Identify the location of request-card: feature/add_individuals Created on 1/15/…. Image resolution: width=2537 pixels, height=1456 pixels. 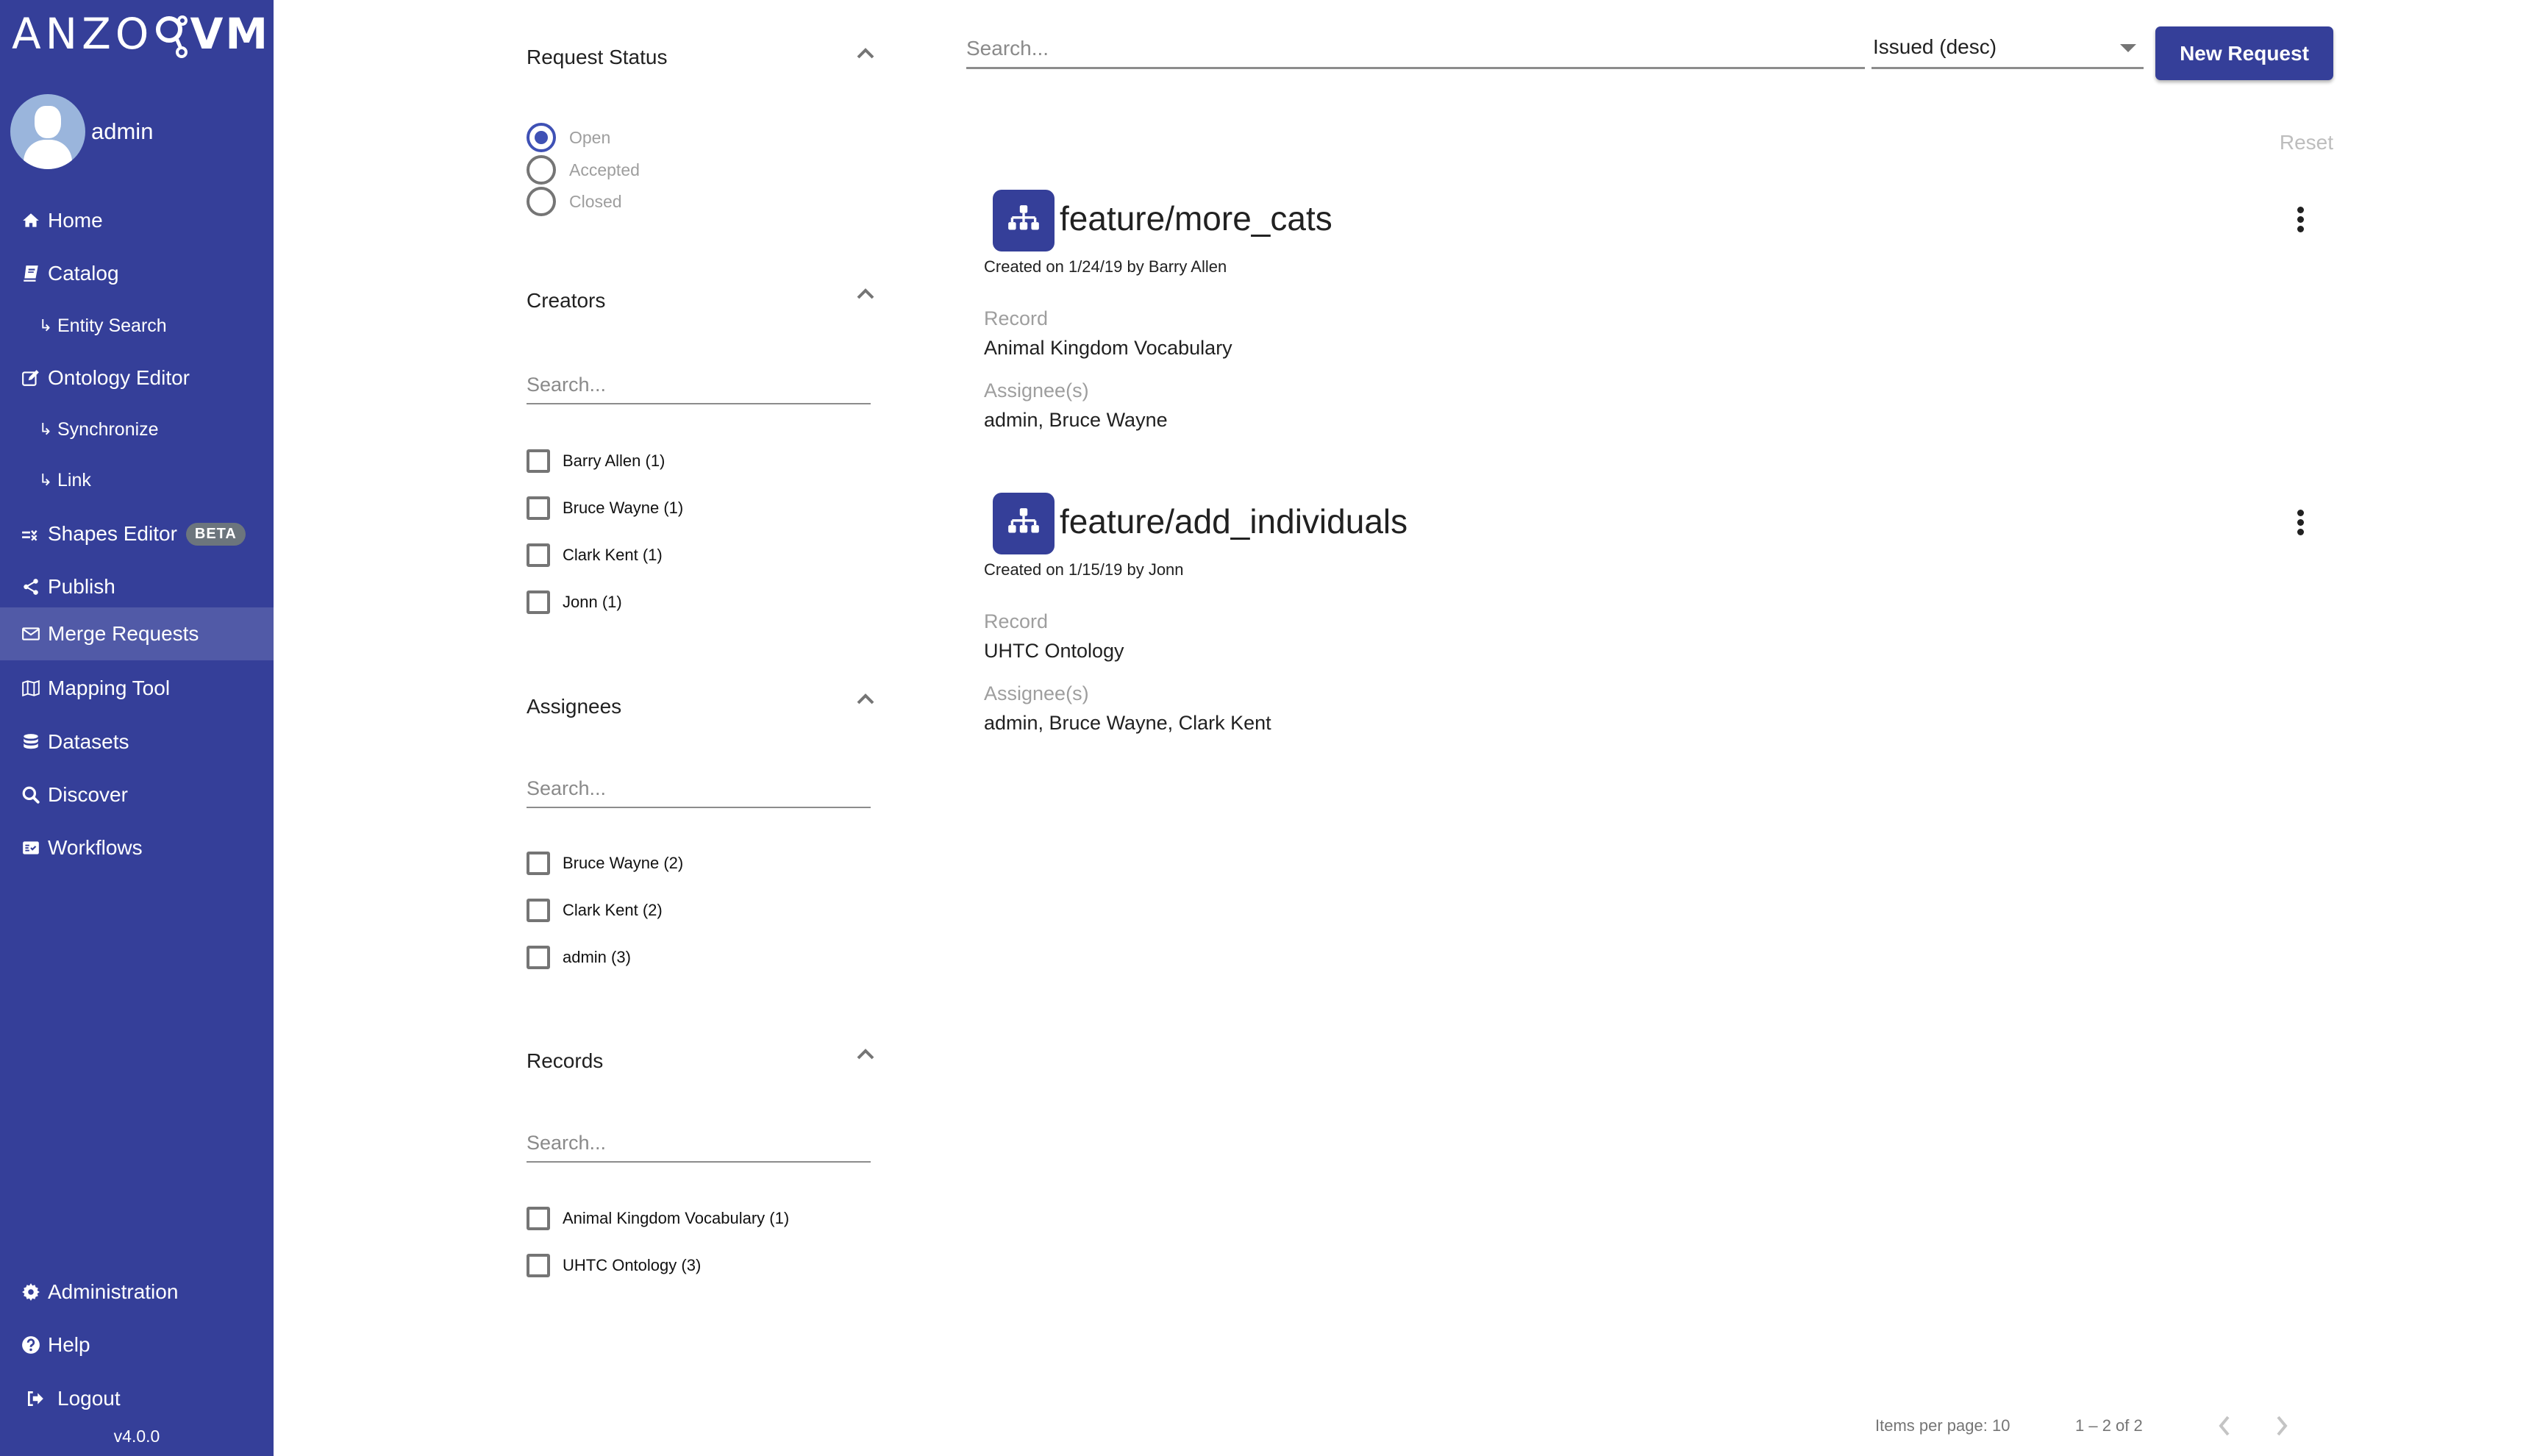
(1665, 625).